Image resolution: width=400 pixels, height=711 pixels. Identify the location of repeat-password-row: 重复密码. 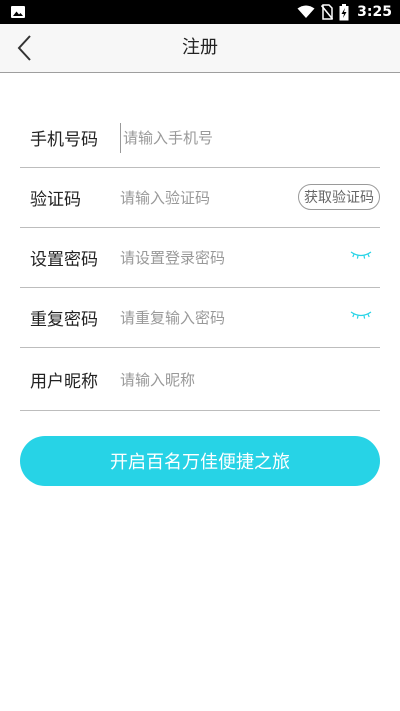
(200, 318).